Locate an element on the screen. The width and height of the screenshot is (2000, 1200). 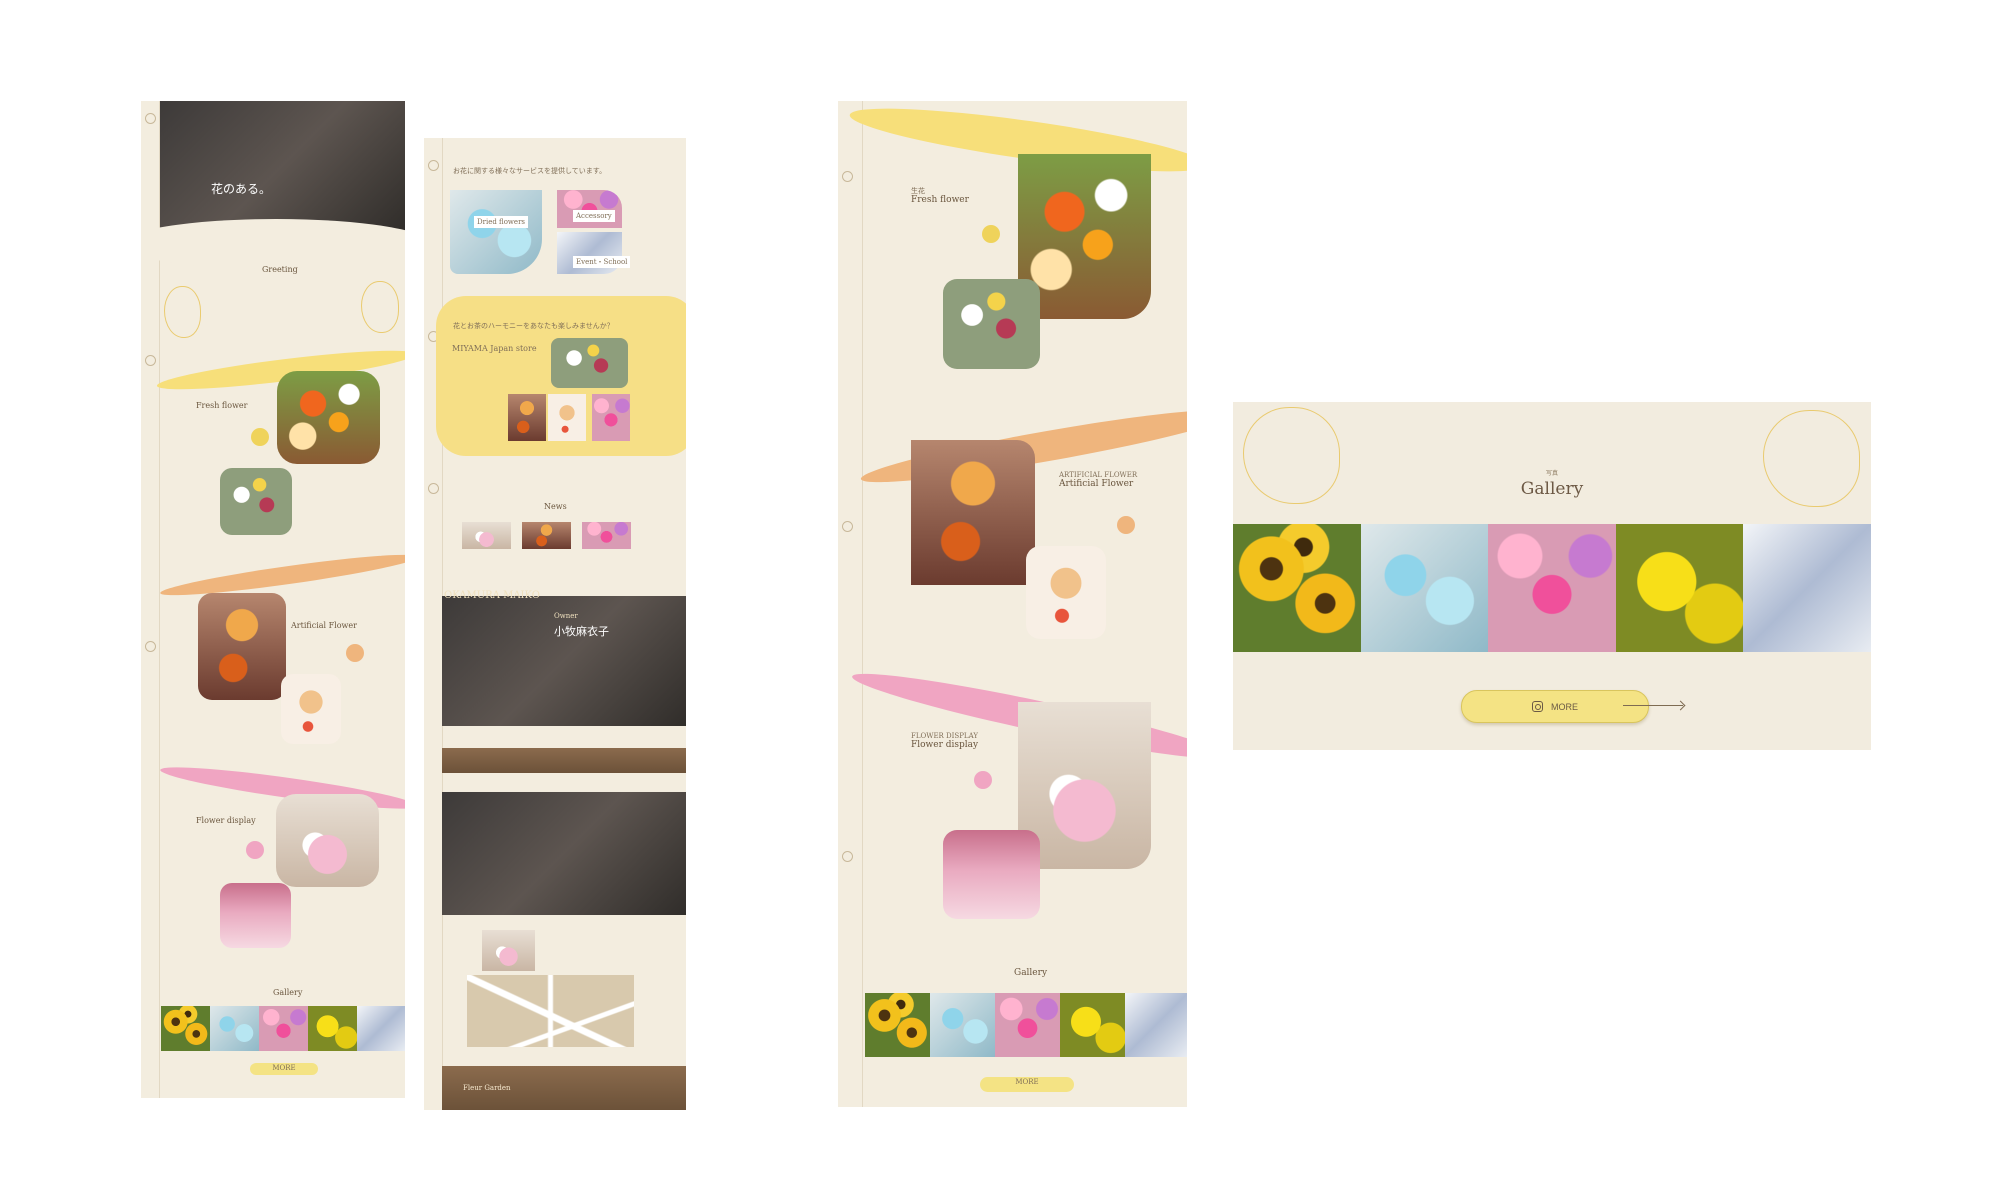
fresh-flower-photo is located at coordinates (328, 417).